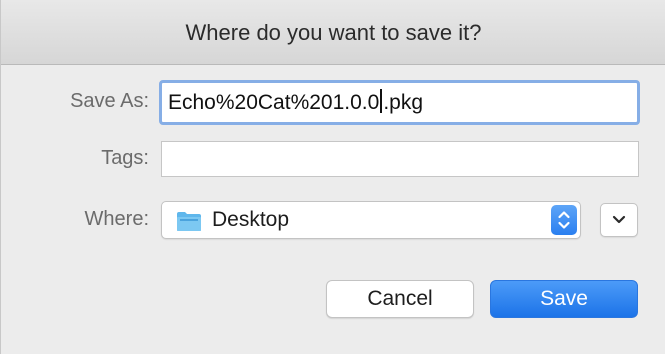  I want to click on save-as-text-after-caret: .pkg, so click(403, 102).